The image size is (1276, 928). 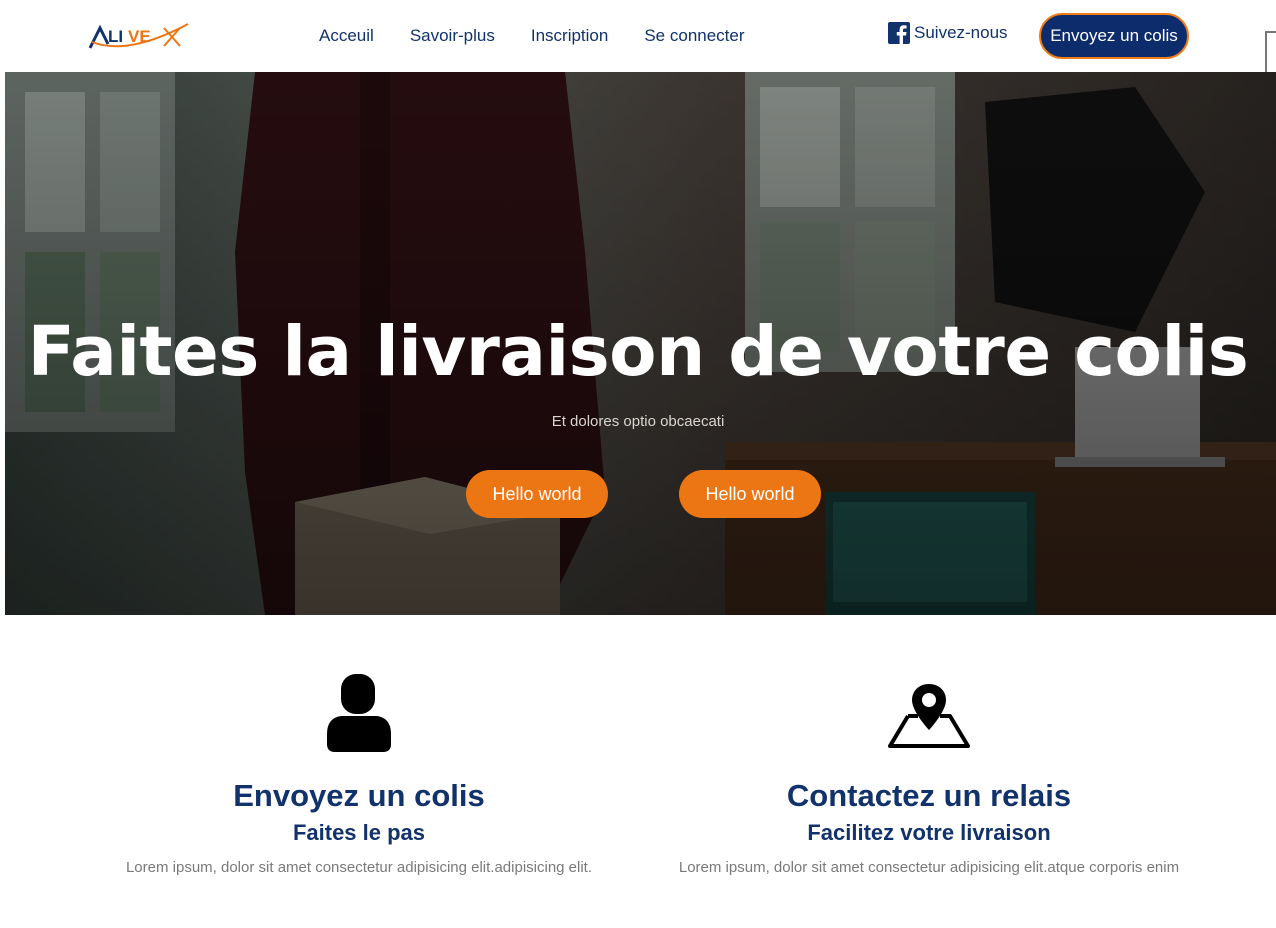 What do you see at coordinates (929, 795) in the screenshot?
I see `feature-title: Contactez un relais` at bounding box center [929, 795].